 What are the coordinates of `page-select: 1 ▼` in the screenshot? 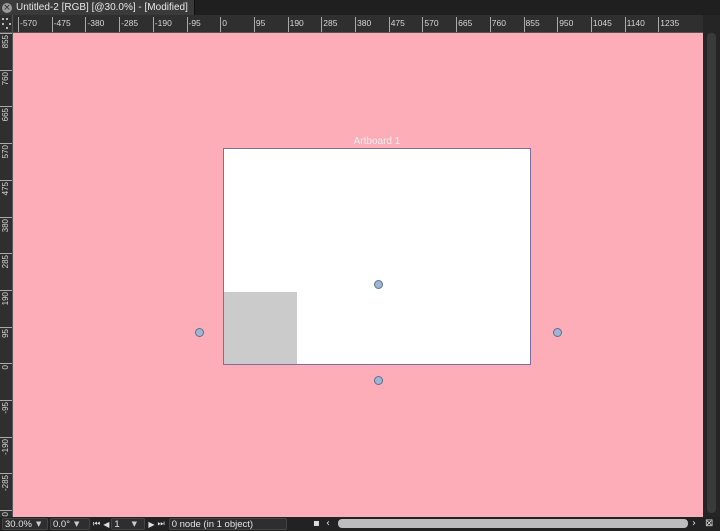 It's located at (128, 524).